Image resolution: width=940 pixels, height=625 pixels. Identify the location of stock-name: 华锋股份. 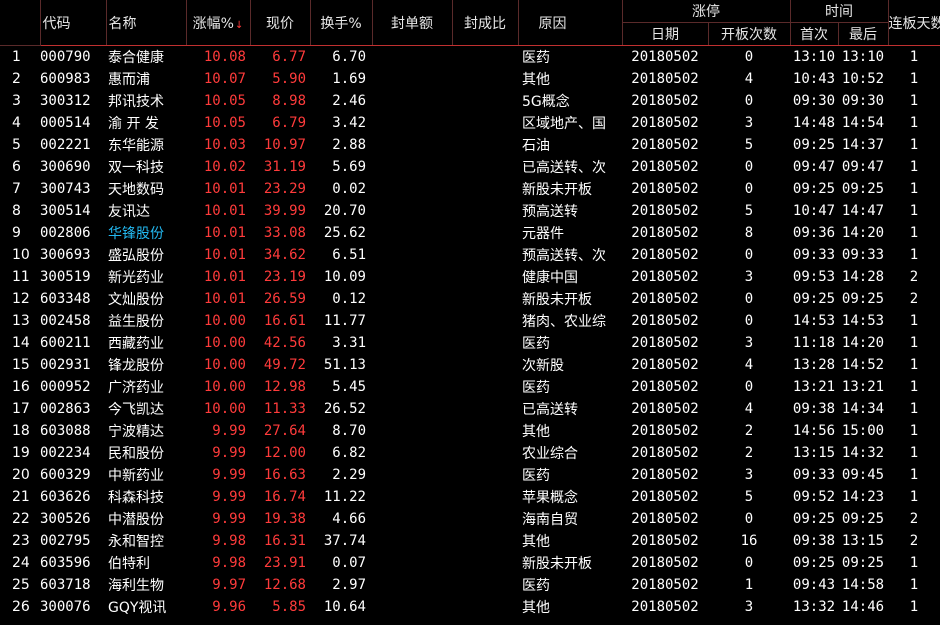
(146, 233).